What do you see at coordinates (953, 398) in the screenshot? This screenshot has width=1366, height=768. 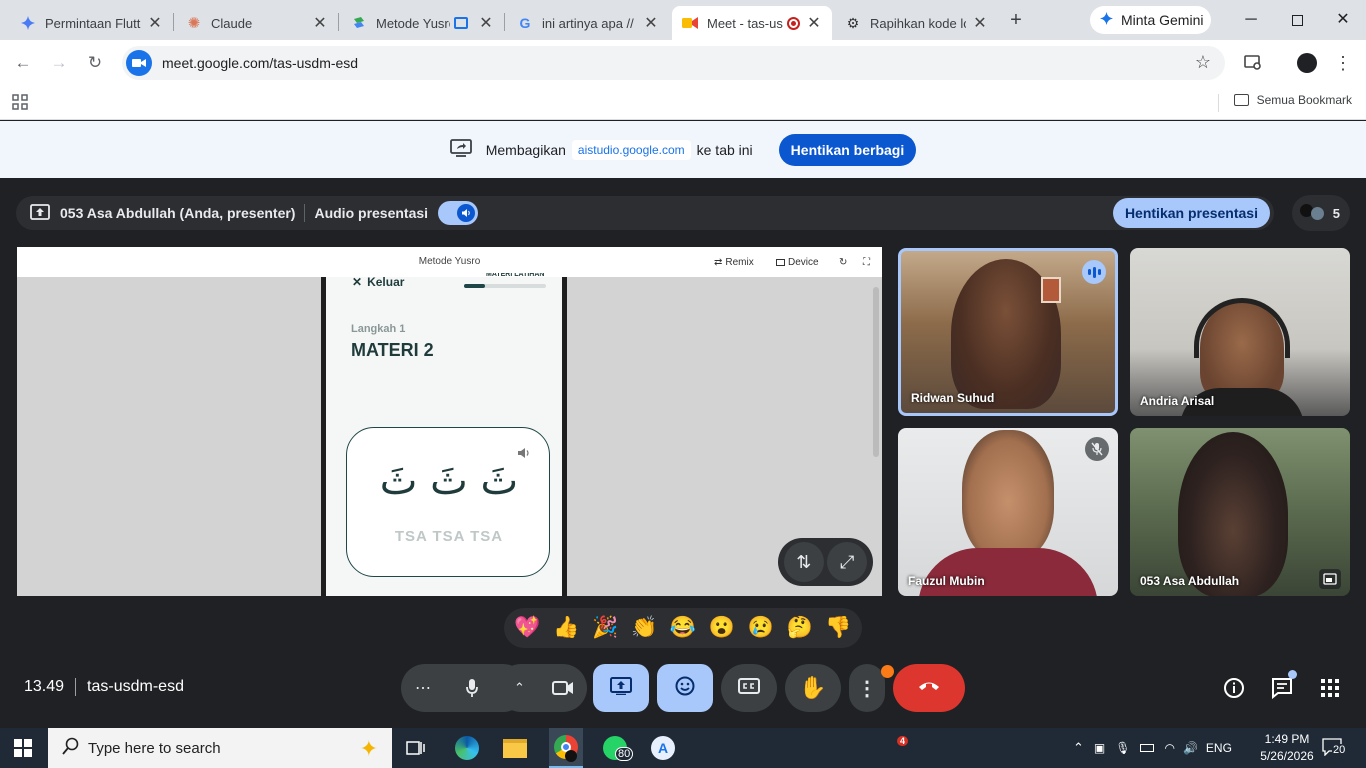 I see `participant-name: Ridwan Suhud` at bounding box center [953, 398].